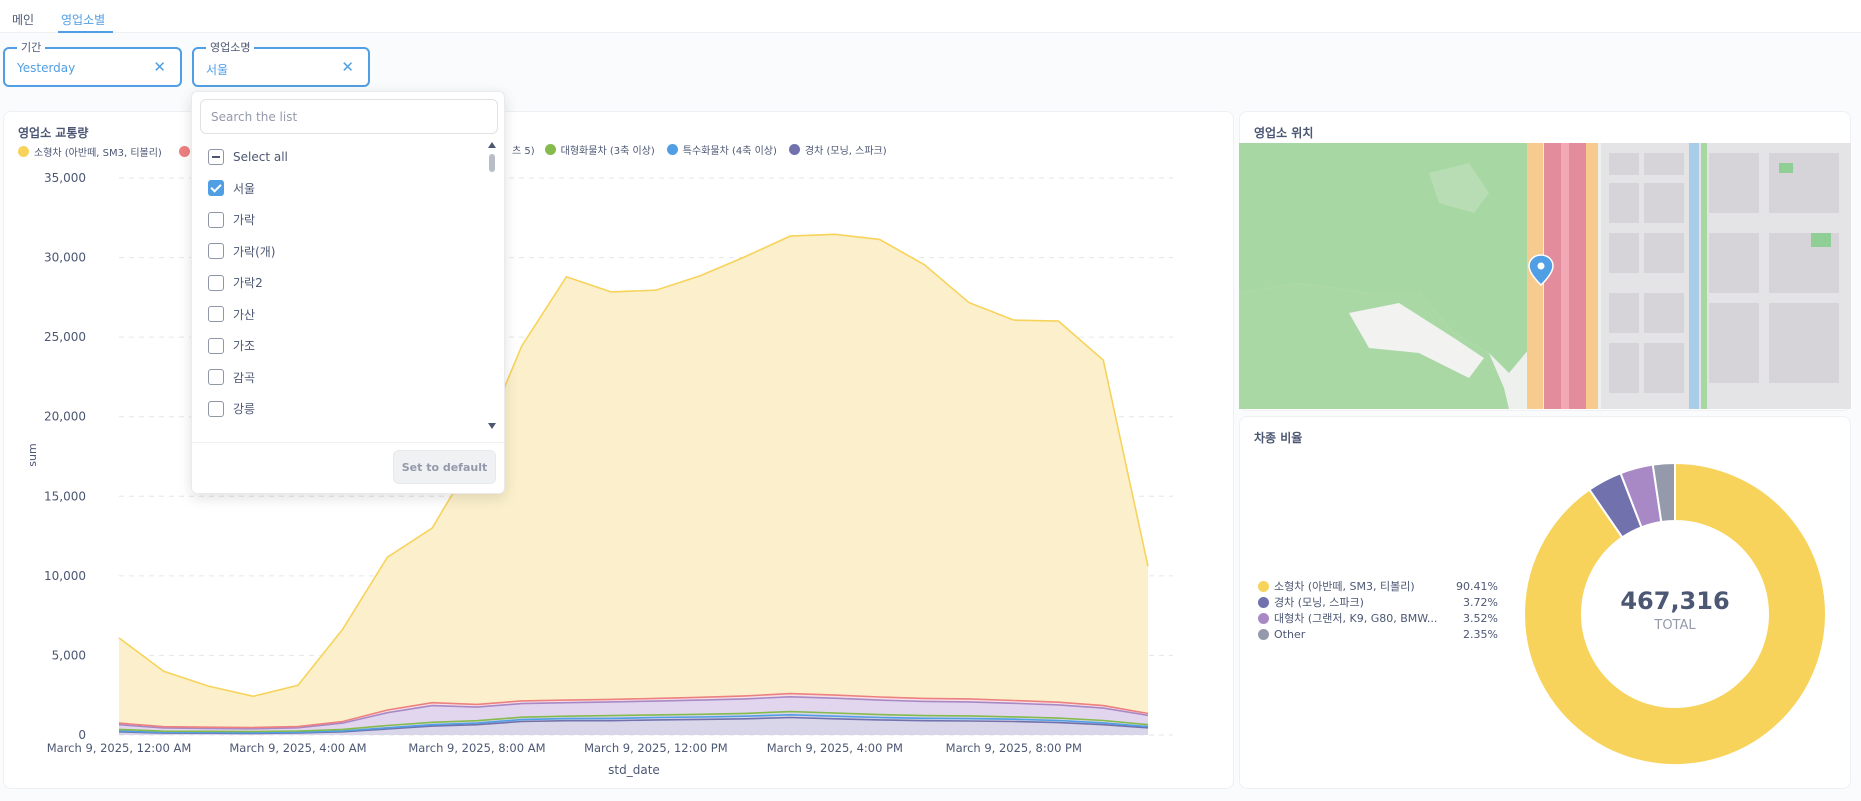 The image size is (1861, 801). What do you see at coordinates (119, 748) in the screenshot?
I see `x-tick-label: March 9, 2025, 12:00 AM` at bounding box center [119, 748].